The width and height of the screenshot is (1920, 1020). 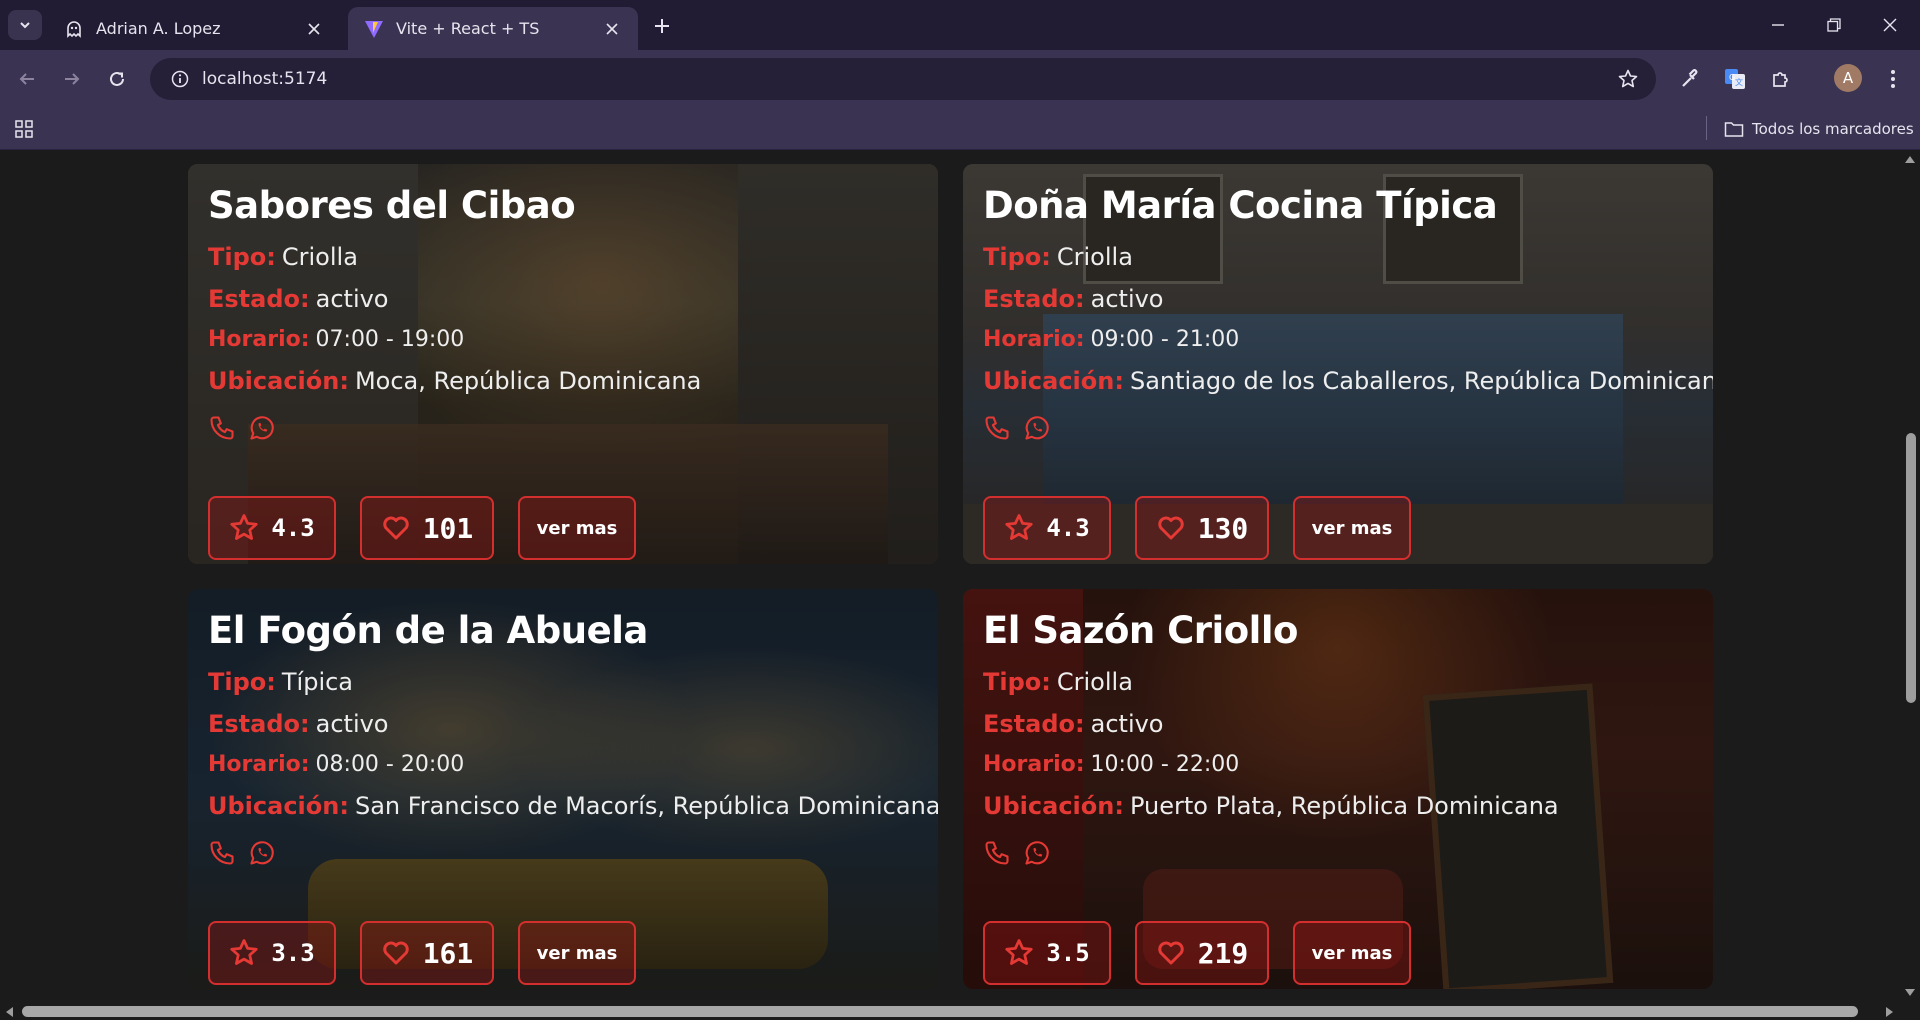 I want to click on like-button: 101, so click(x=427, y=528).